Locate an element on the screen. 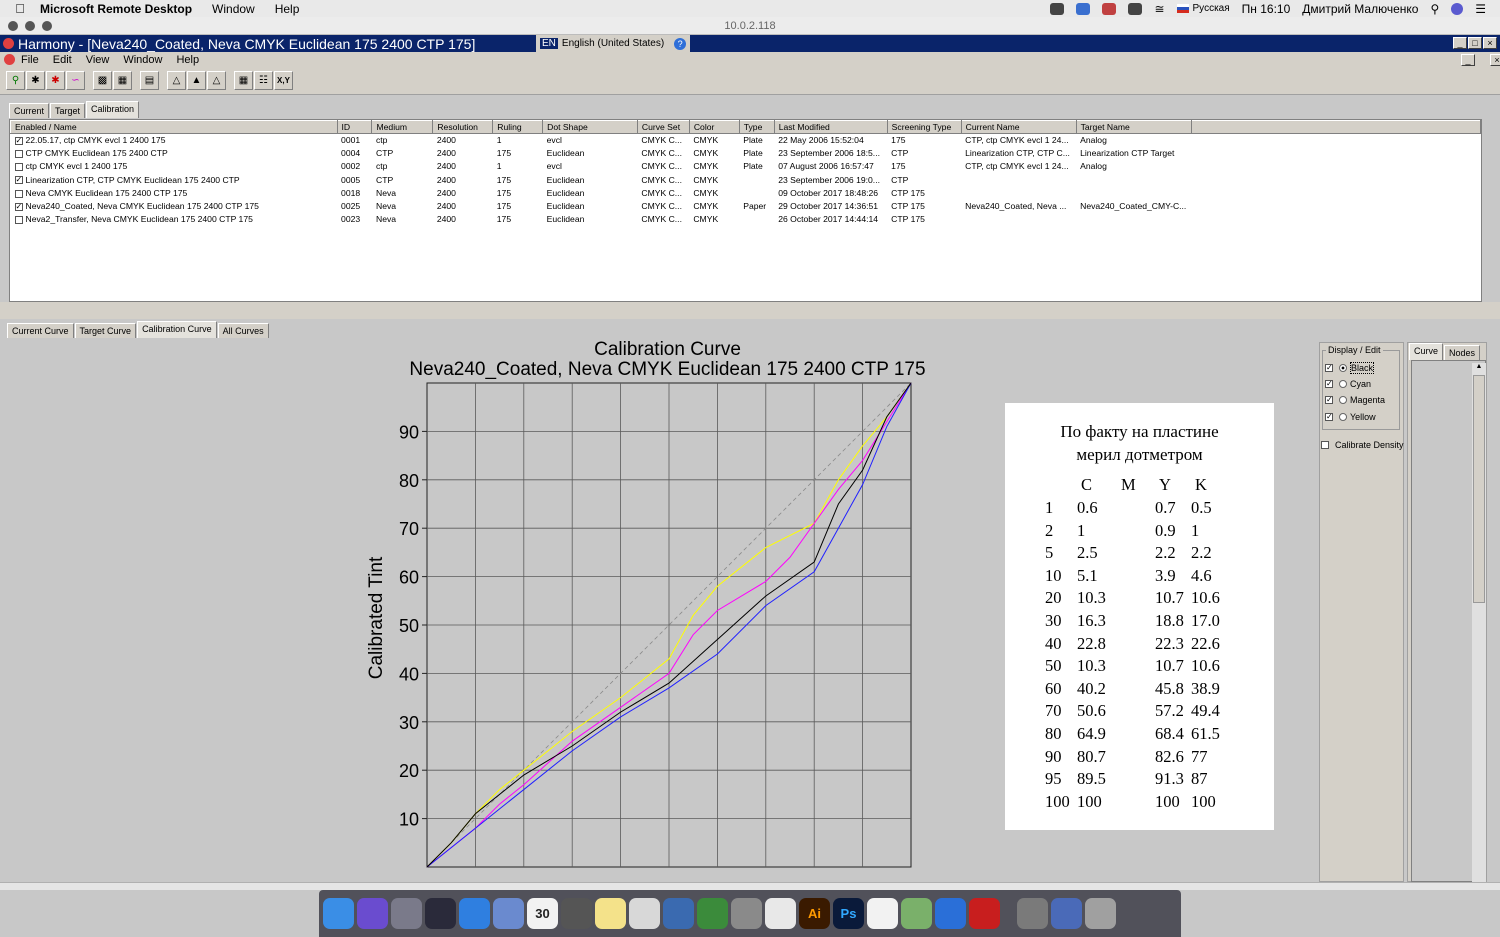 The image size is (1500, 937). tab-target-curve: Target Curve is located at coordinates (105, 330).